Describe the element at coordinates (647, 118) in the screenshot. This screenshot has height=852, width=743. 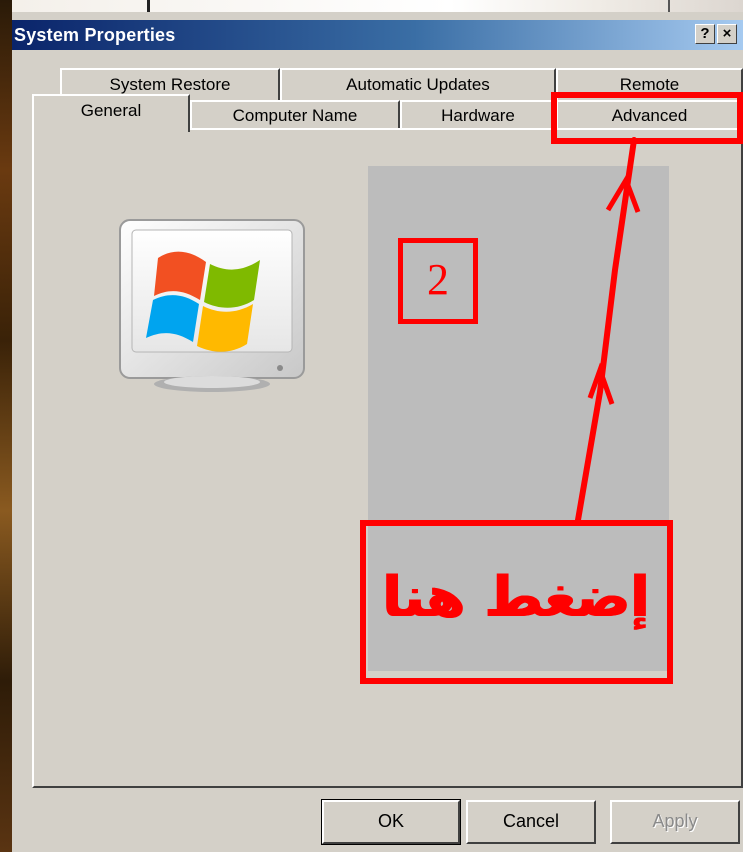
I see `advanced-tab-highlight` at that location.